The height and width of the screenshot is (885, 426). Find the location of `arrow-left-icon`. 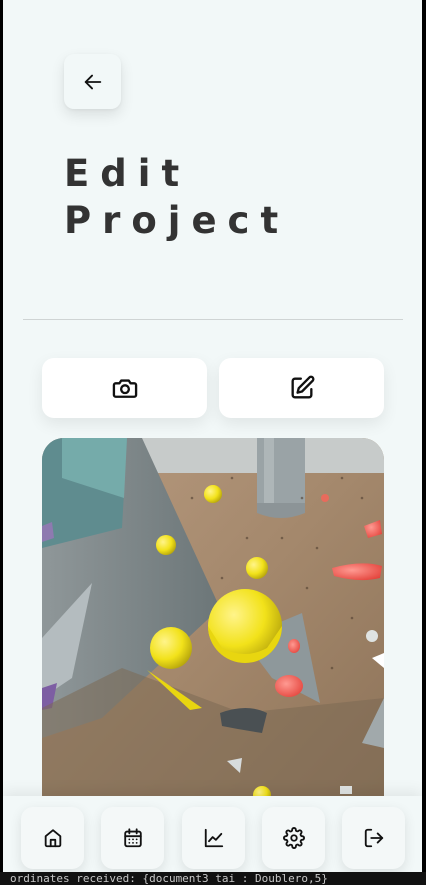

arrow-left-icon is located at coordinates (92, 81).